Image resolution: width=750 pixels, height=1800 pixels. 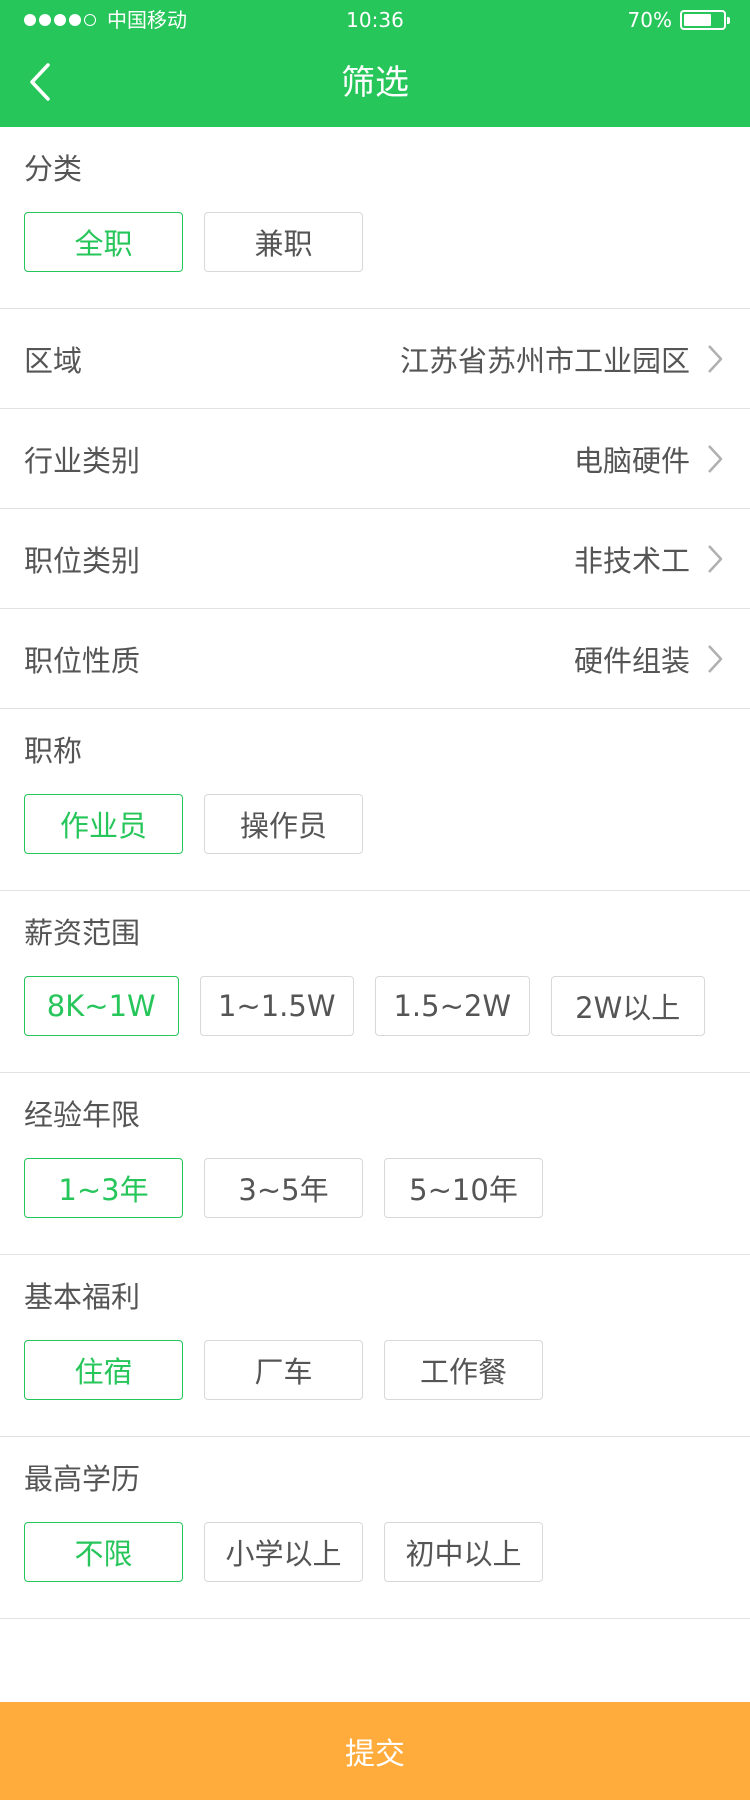 What do you see at coordinates (53, 360) in the screenshot?
I see `region-label: 区域` at bounding box center [53, 360].